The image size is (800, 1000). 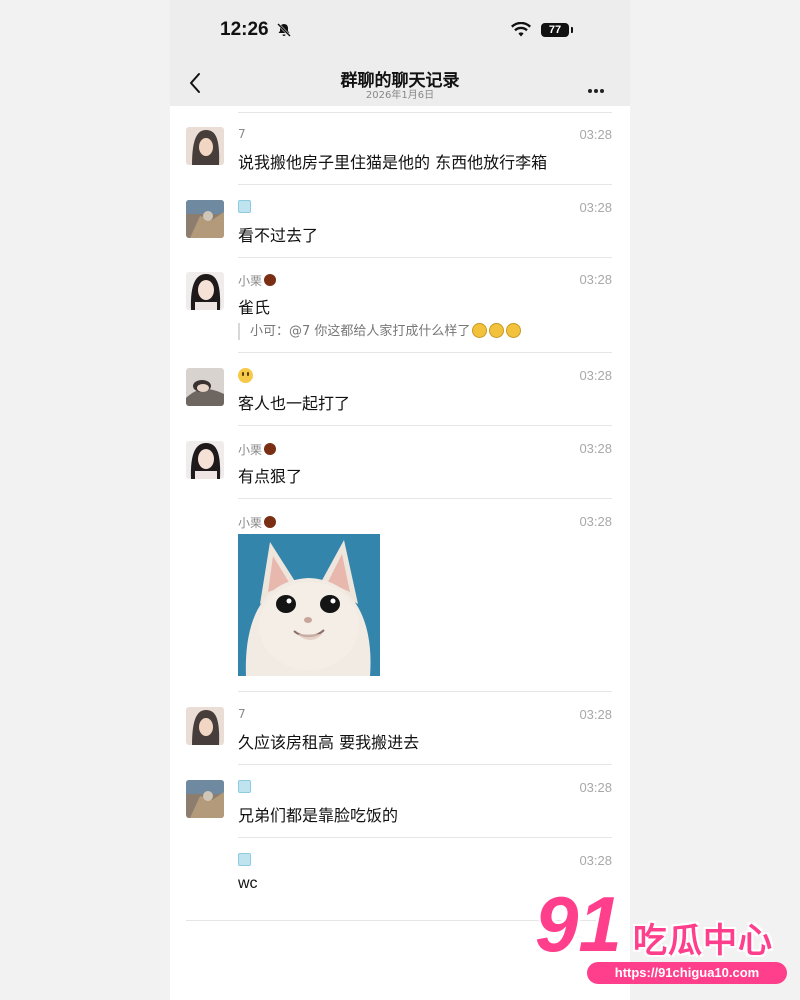 I want to click on nav-bar: 群聊的聊天记录 2026年1月6日, so click(x=400, y=84).